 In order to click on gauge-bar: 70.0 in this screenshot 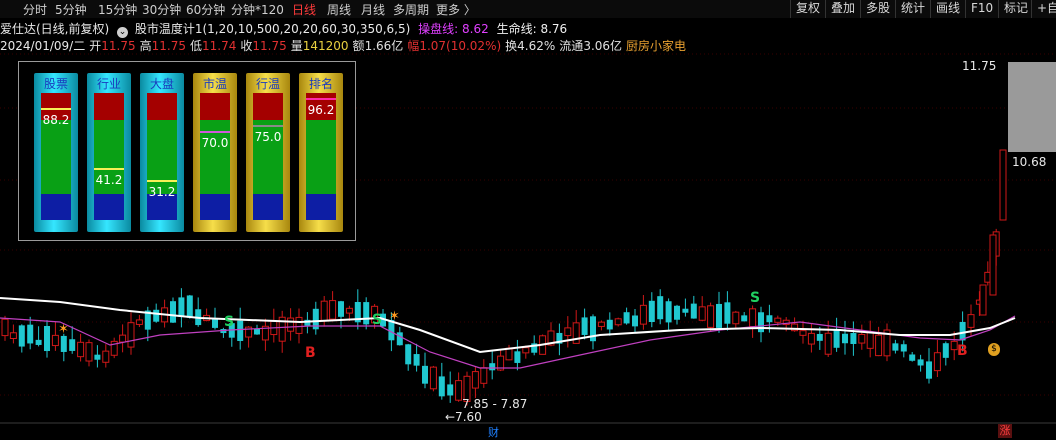, I will do `click(215, 156)`.